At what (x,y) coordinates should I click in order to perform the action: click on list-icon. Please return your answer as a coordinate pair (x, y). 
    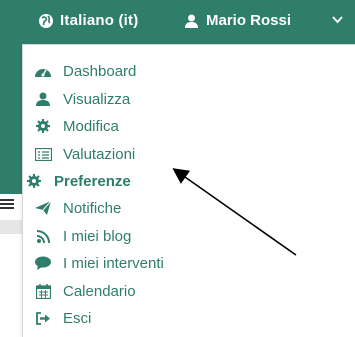
    Looking at the image, I should click on (43, 154).